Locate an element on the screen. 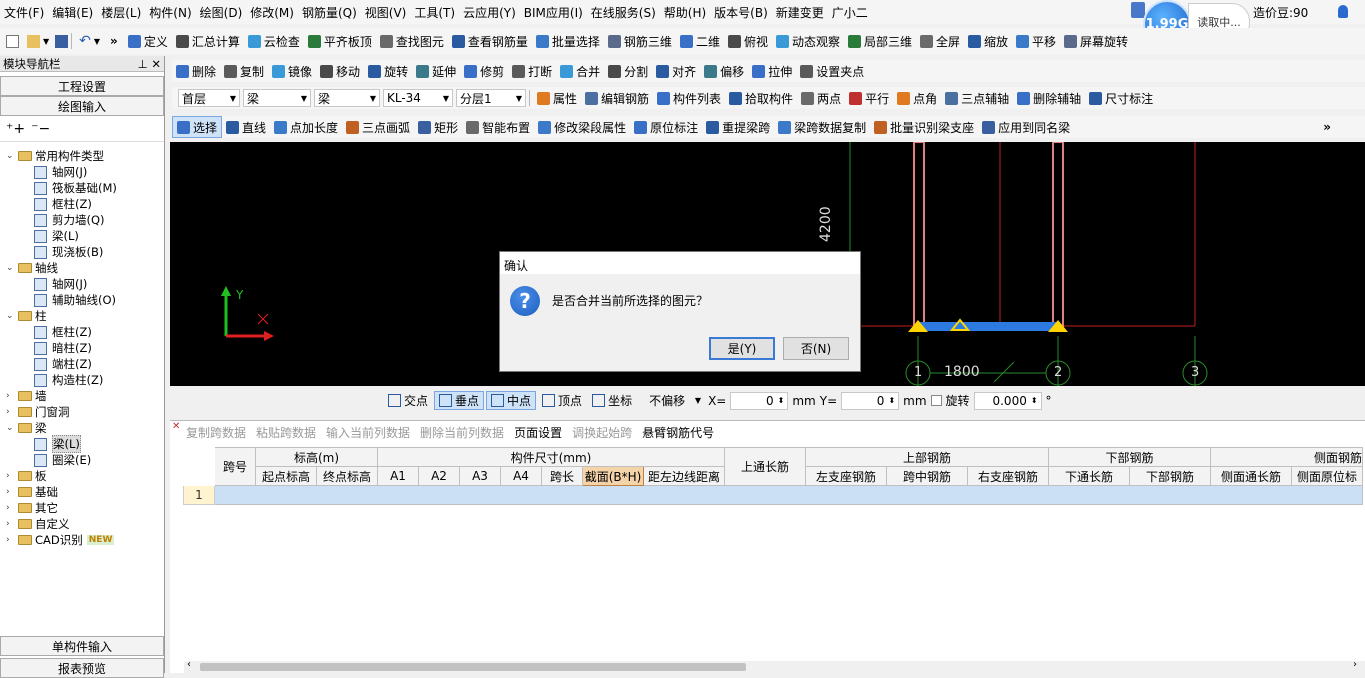 This screenshot has width=1365, height=678. comp-tool-1: 编辑钢筋 is located at coordinates (617, 98).